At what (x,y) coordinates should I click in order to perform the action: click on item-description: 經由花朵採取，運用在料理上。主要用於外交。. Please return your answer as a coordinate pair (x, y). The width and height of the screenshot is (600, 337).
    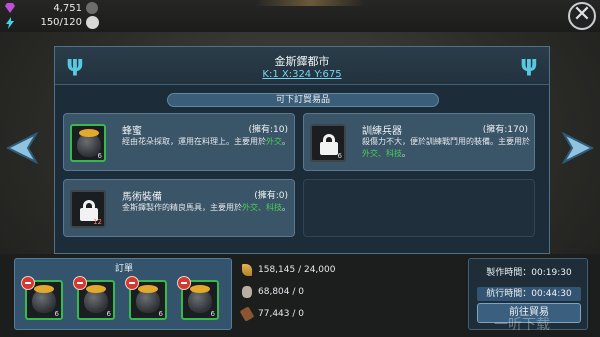
    Looking at the image, I should click on (206, 142).